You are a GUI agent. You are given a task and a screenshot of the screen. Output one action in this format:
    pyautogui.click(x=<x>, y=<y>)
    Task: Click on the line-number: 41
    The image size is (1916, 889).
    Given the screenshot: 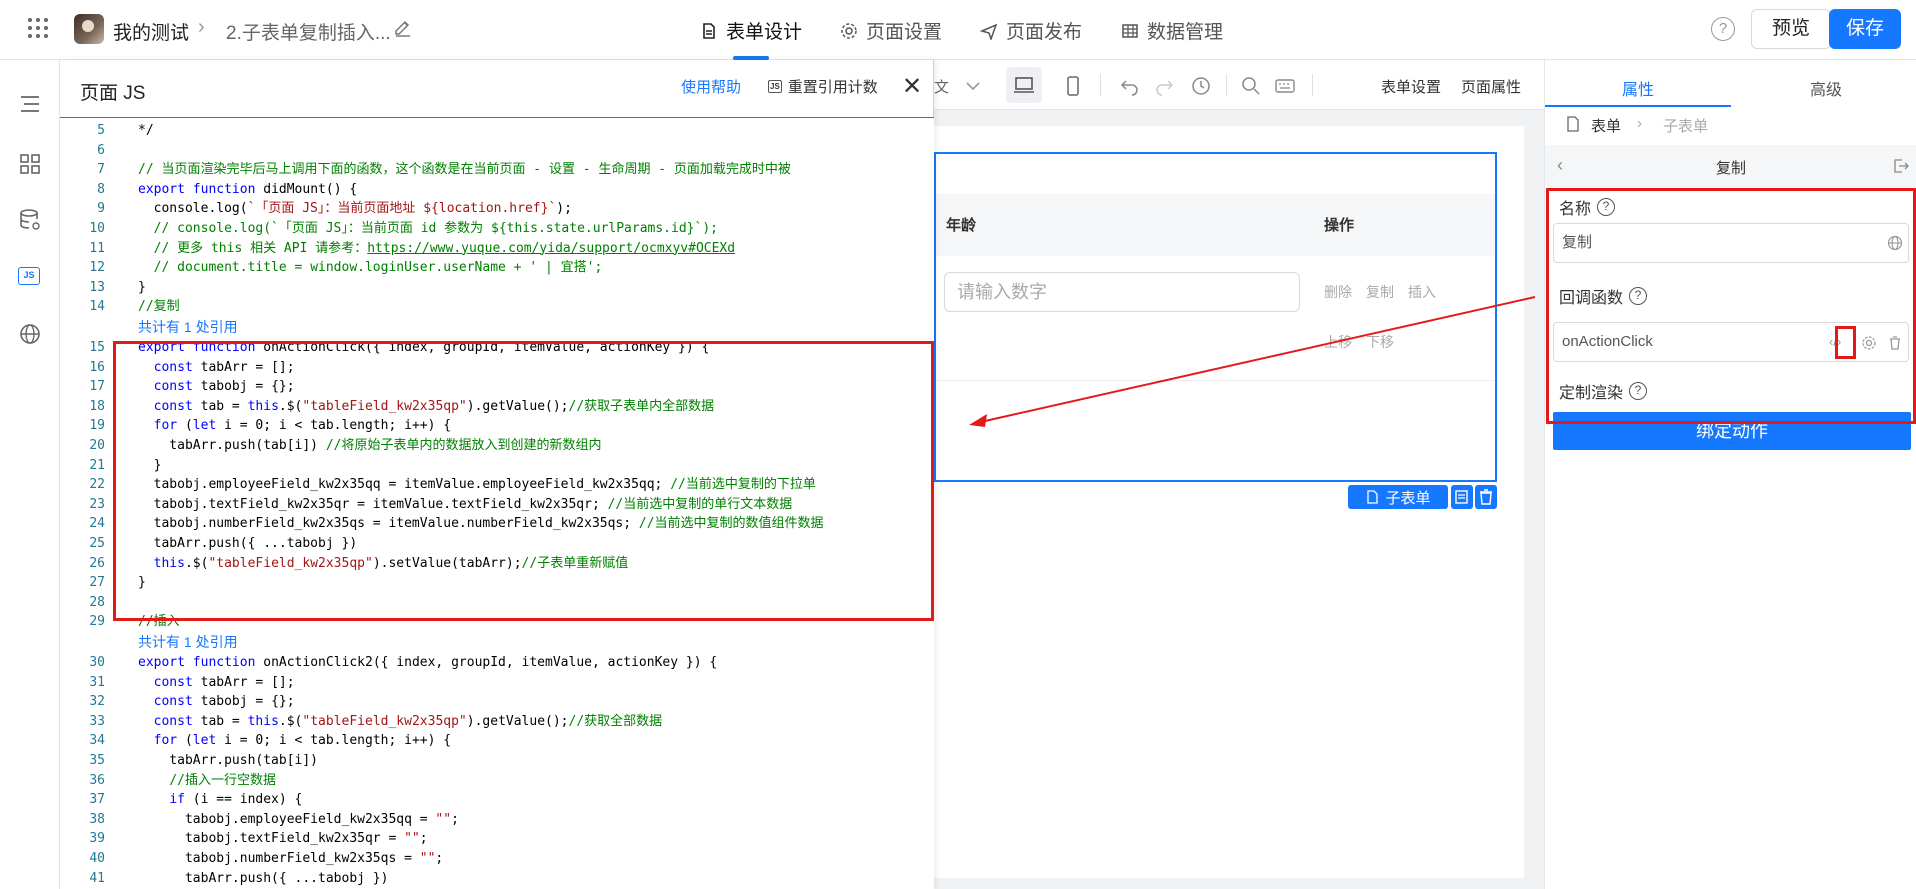 What is the action you would take?
    pyautogui.click(x=97, y=878)
    